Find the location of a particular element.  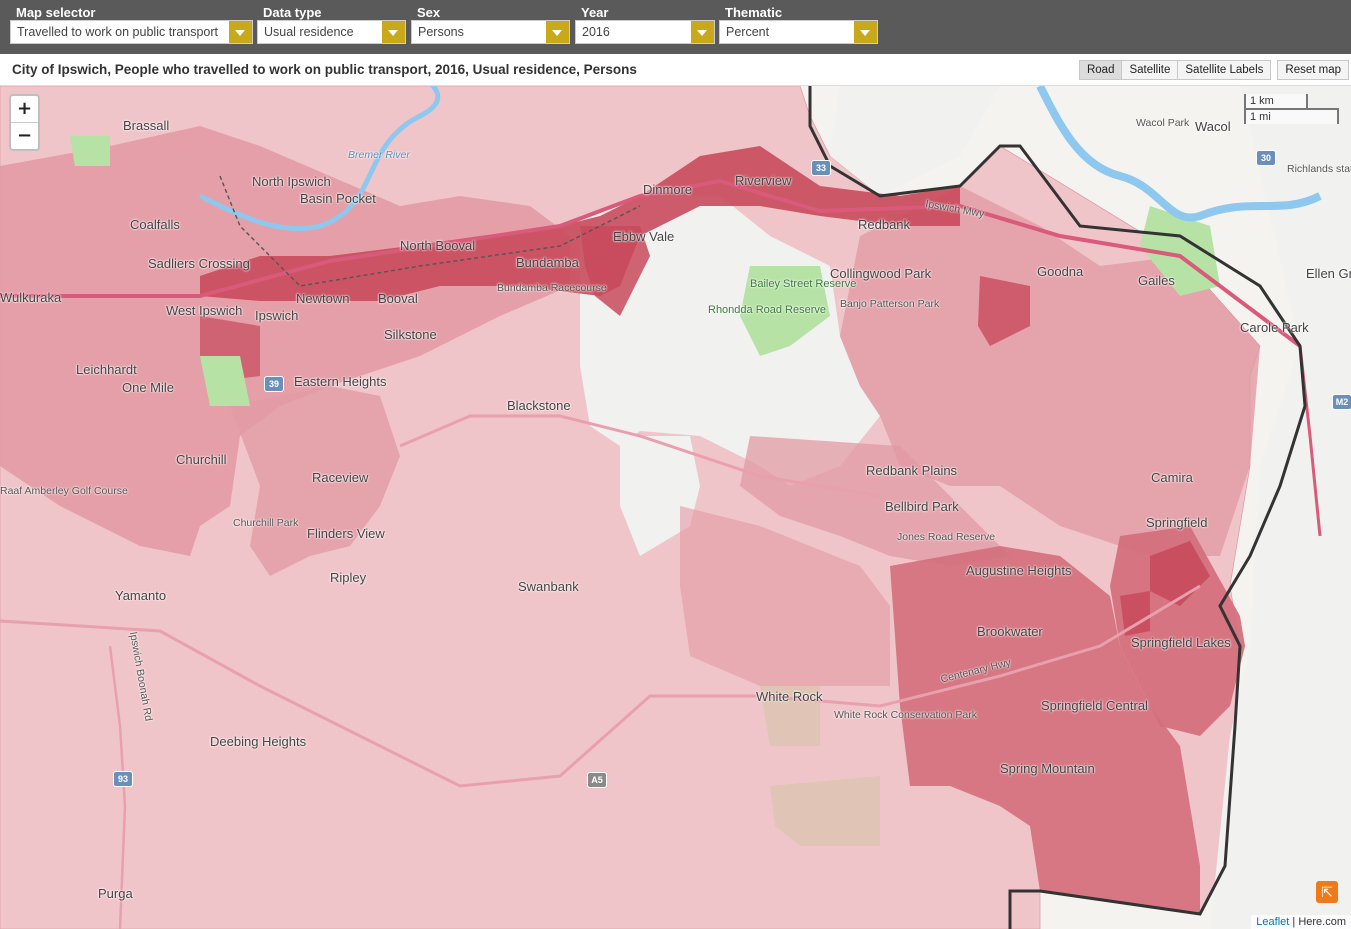

map-selector-value: Travelled to work on public transport is located at coordinates (118, 32).